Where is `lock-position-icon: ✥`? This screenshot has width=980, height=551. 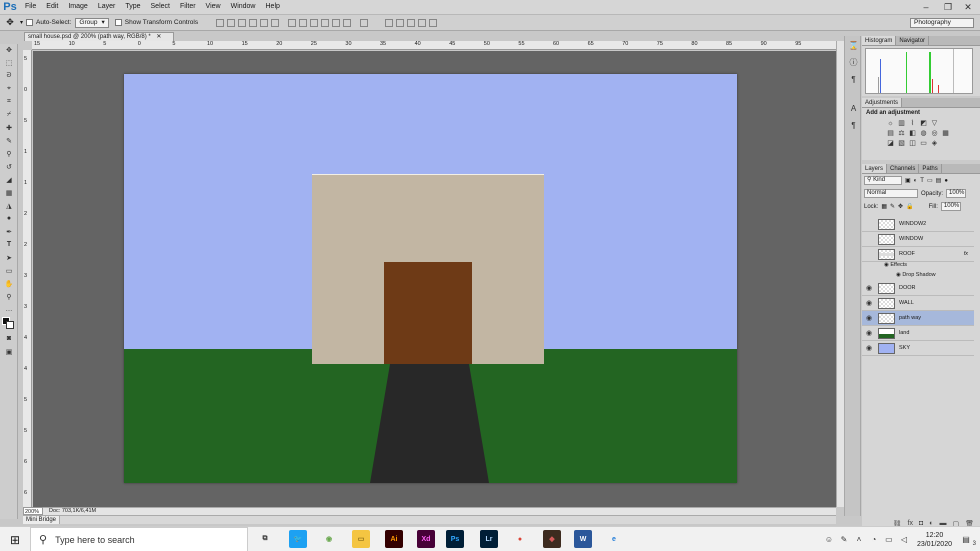
lock-position-icon: ✥ is located at coordinates (900, 206).